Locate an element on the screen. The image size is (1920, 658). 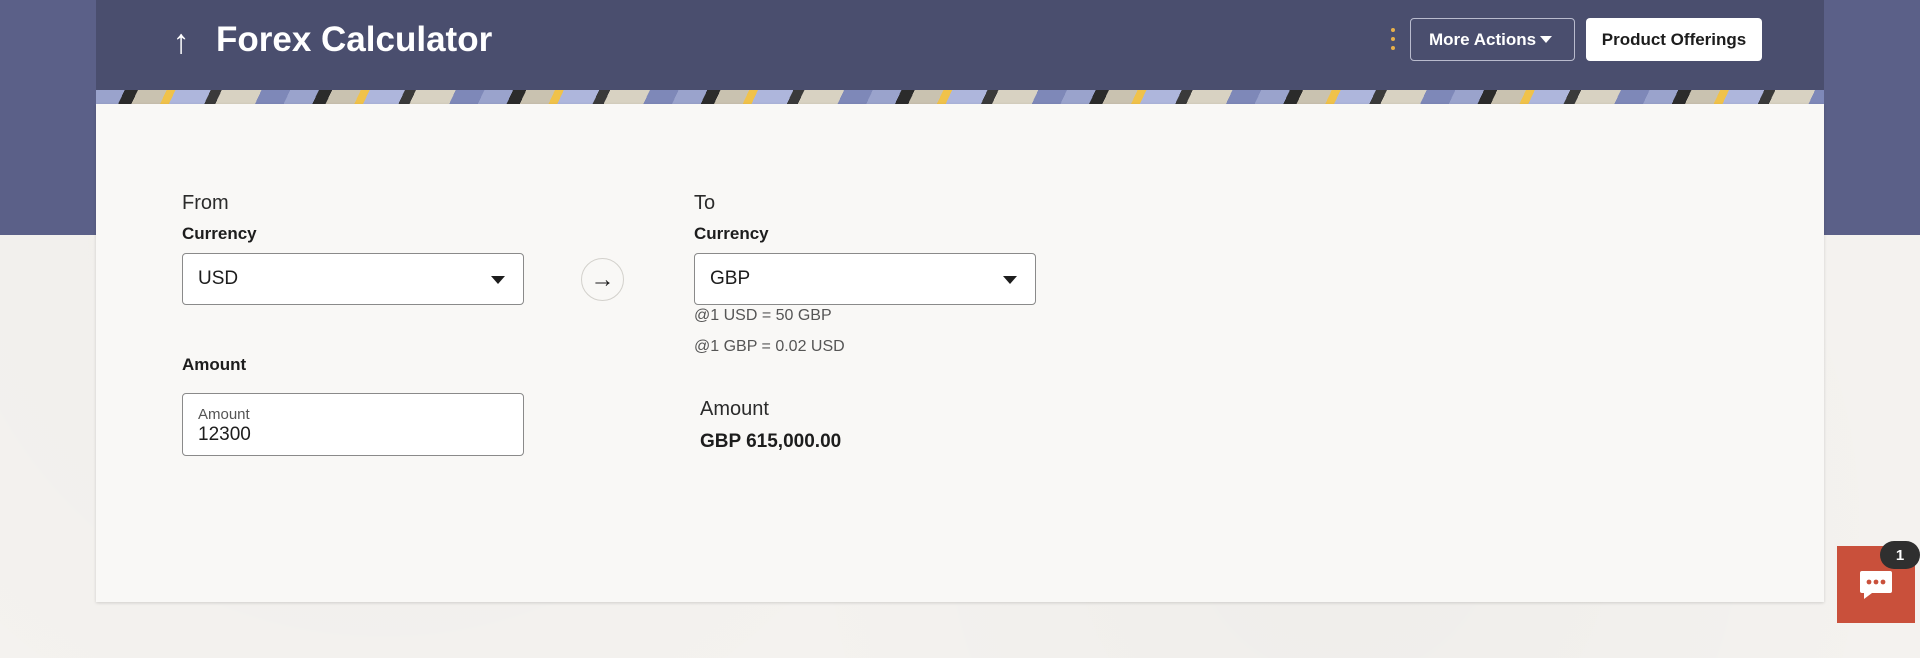
from-section-label: From is located at coordinates (205, 203).